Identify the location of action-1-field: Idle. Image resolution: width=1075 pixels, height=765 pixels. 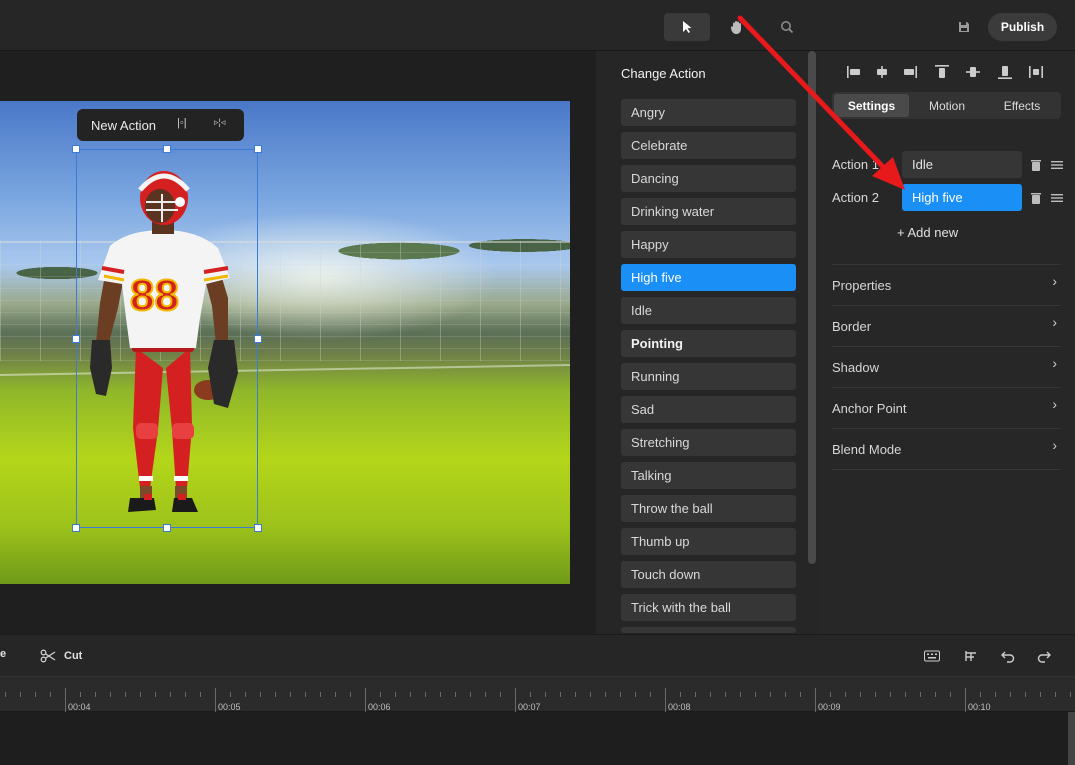
(962, 164).